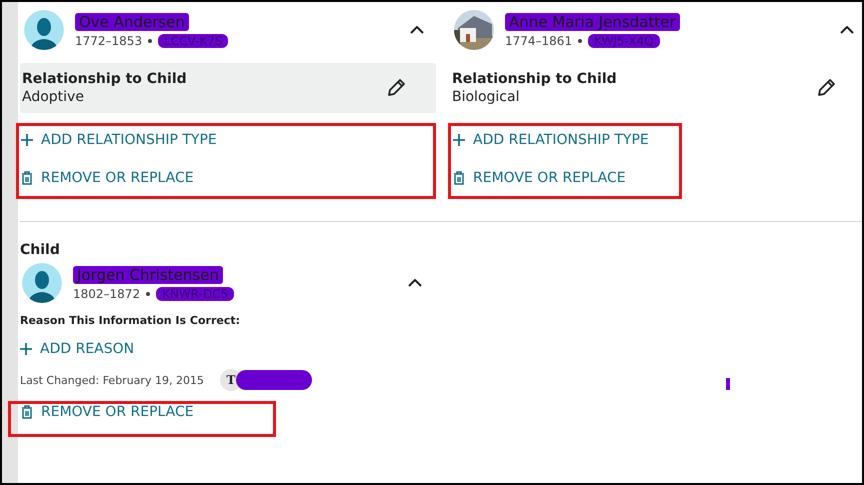 This screenshot has height=485, width=864. Describe the element at coordinates (112, 380) in the screenshot. I see `last-changed-text: Last Changed: February 19, 2015` at that location.